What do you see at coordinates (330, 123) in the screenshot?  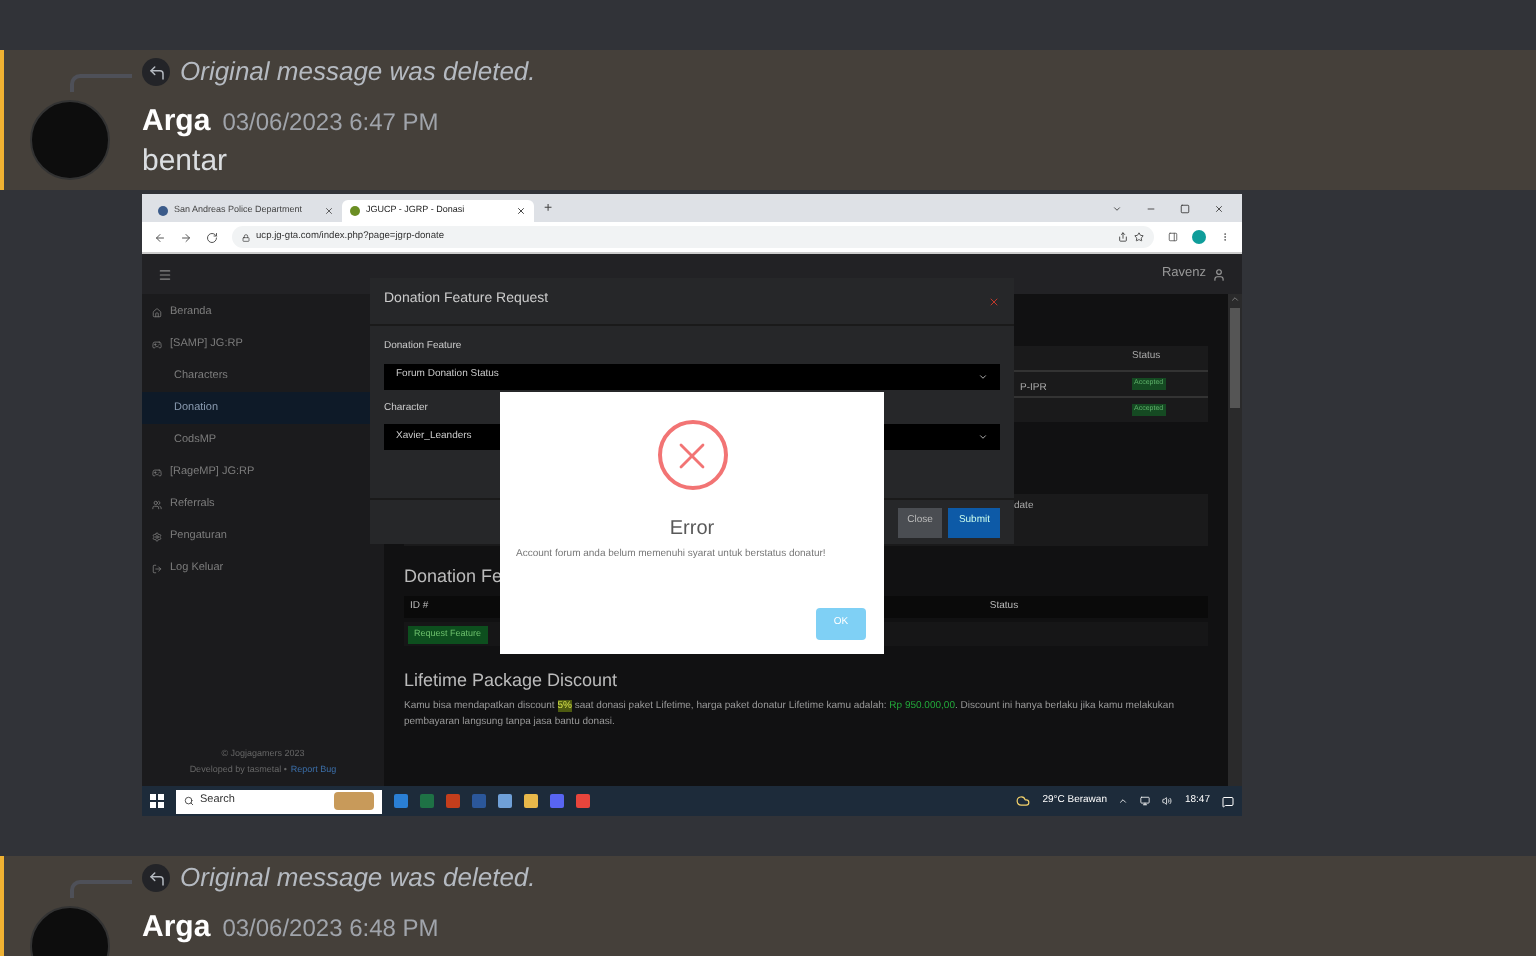 I see `timestamp: 03/06/2023 6:47 PM` at bounding box center [330, 123].